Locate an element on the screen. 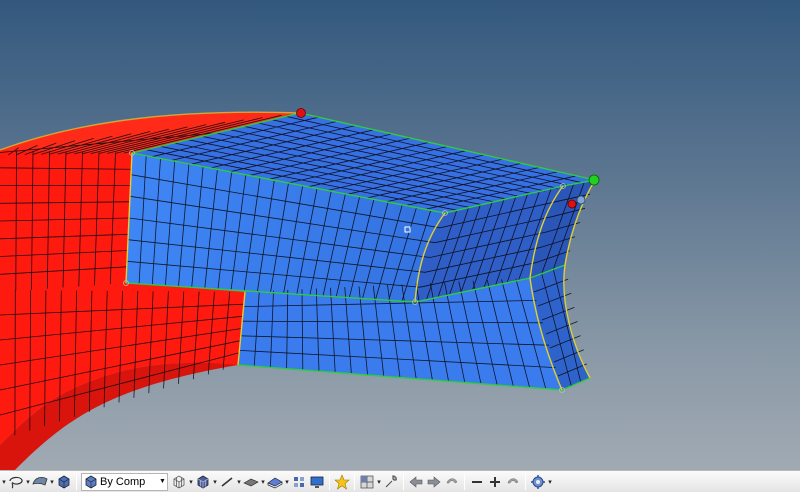 This screenshot has height=492, width=800. wrench-icon is located at coordinates (391, 482).